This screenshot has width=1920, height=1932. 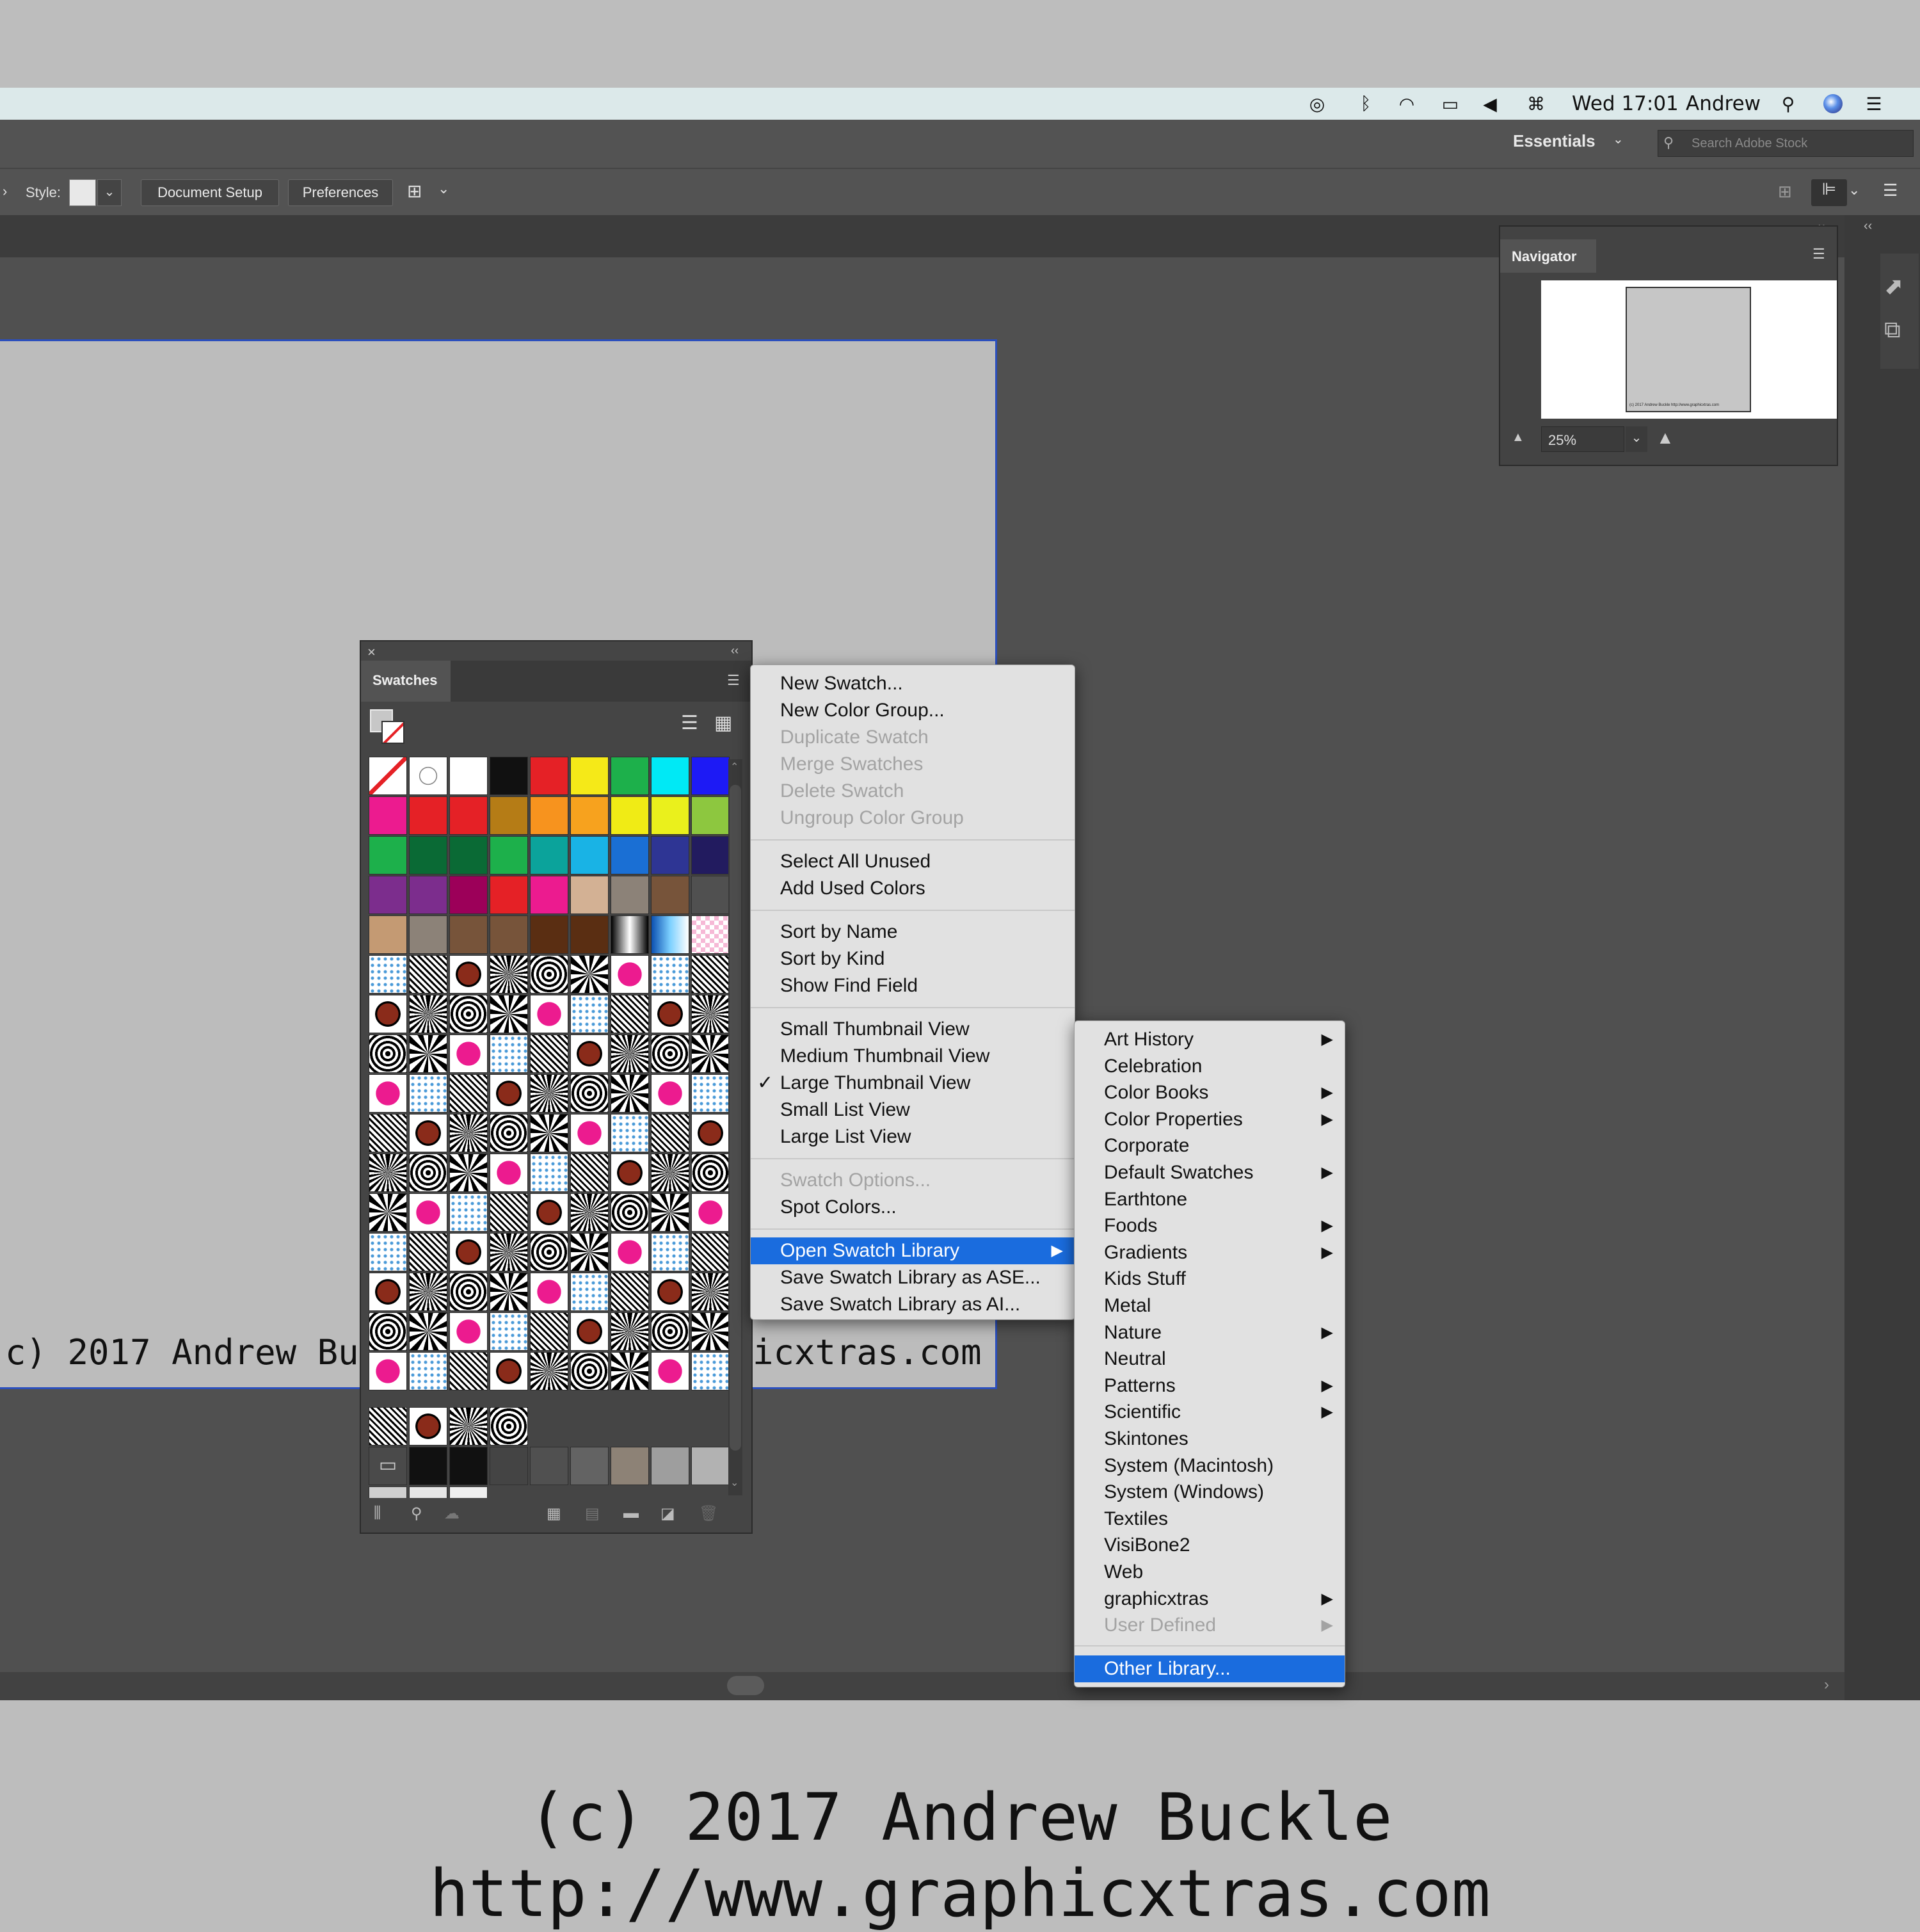 What do you see at coordinates (1826, 1685) in the screenshot?
I see `chevron-right-icon: ›` at bounding box center [1826, 1685].